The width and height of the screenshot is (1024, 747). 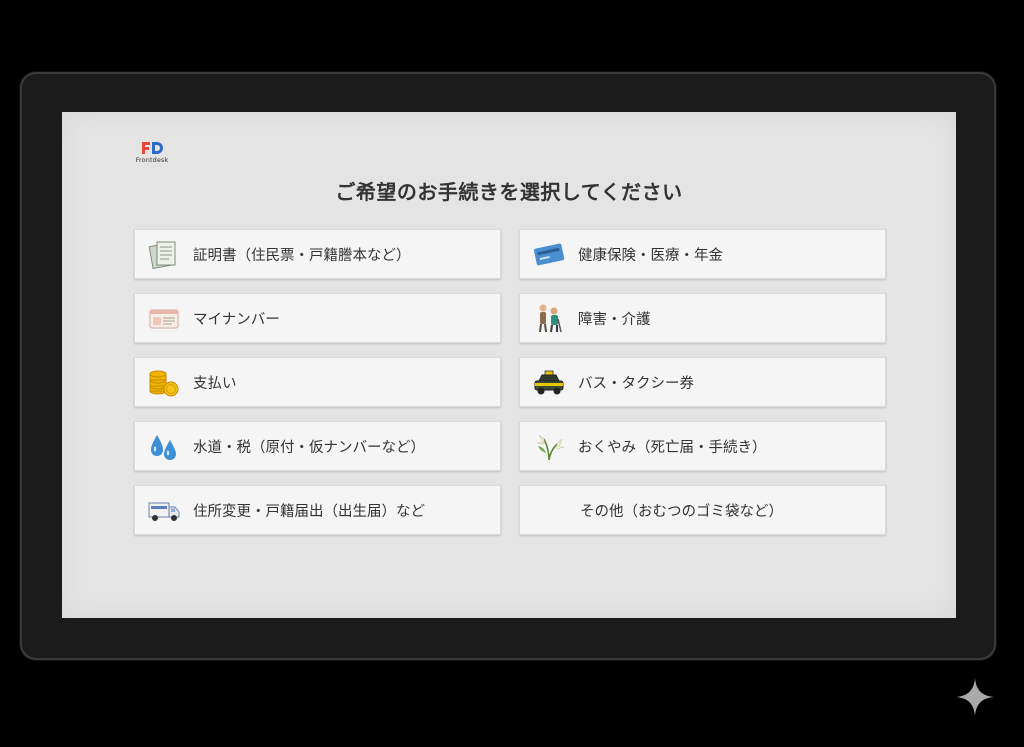 I want to click on coins-icon, so click(x=164, y=382).